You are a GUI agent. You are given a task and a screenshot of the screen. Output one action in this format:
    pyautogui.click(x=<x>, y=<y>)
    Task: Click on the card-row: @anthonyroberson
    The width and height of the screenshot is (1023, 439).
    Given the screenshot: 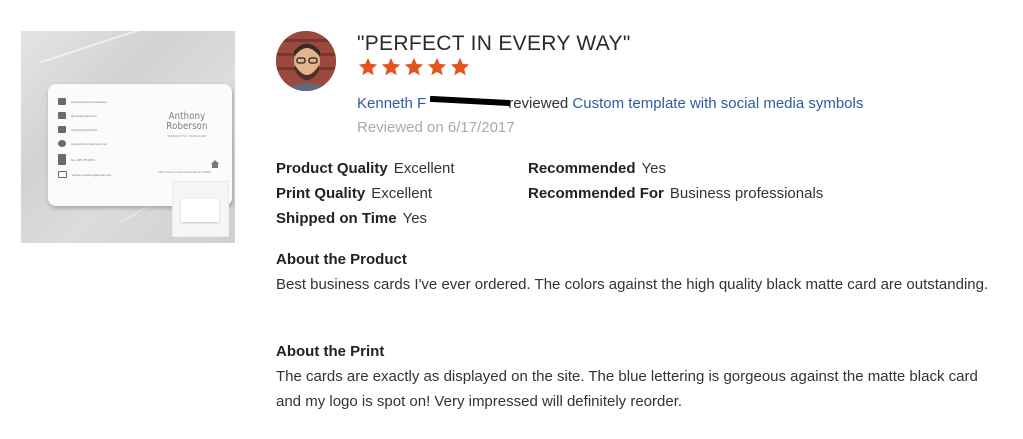 What is the action you would take?
    pyautogui.click(x=77, y=115)
    